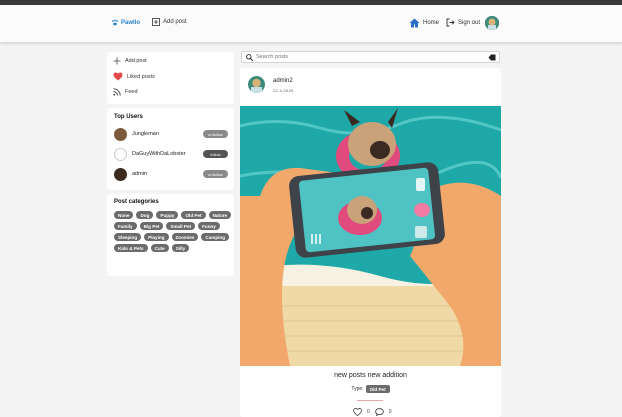 The height and width of the screenshot is (417, 622). I want to click on category-tag: Old Pet, so click(193, 215).